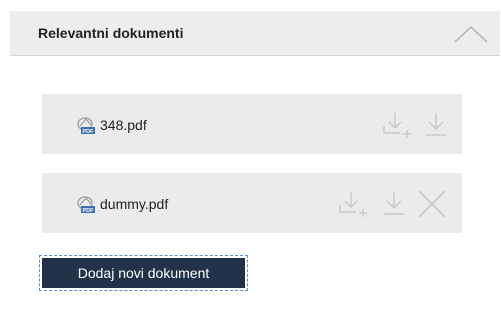  Describe the element at coordinates (134, 204) in the screenshot. I see `document-name: dummy.pdf` at that location.